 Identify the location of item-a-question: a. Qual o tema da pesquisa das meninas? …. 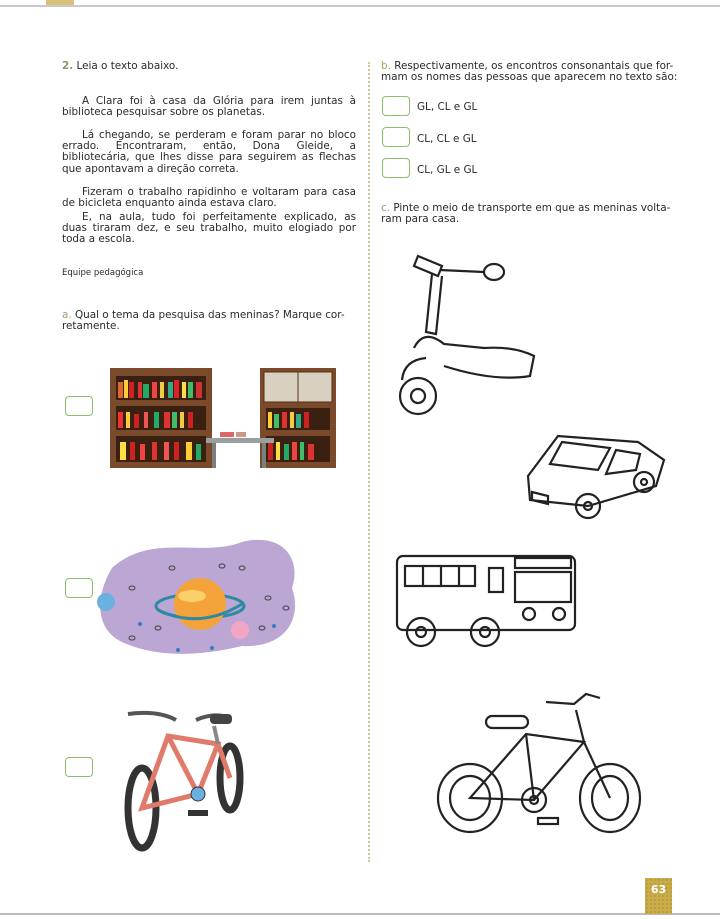
(212, 321).